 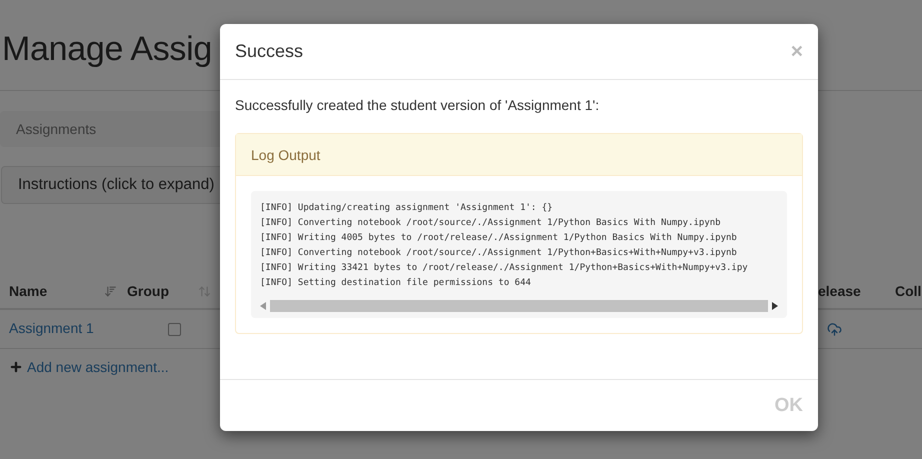 What do you see at coordinates (504, 268) in the screenshot?
I see `log-line: [INFO] Writing 33421 bytes to /root/release/./Assignment 1/Python+Basics+With+Numpy+v3.ipy` at bounding box center [504, 268].